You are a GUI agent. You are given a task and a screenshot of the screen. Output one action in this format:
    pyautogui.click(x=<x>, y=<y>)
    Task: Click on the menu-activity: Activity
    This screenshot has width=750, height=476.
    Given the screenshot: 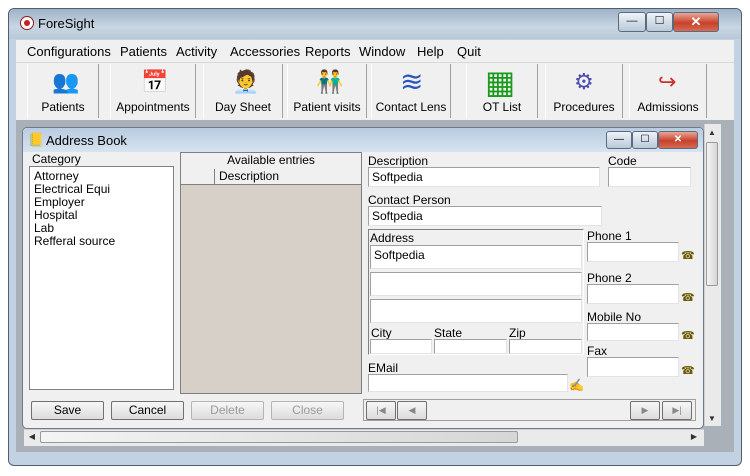 What is the action you would take?
    pyautogui.click(x=196, y=51)
    